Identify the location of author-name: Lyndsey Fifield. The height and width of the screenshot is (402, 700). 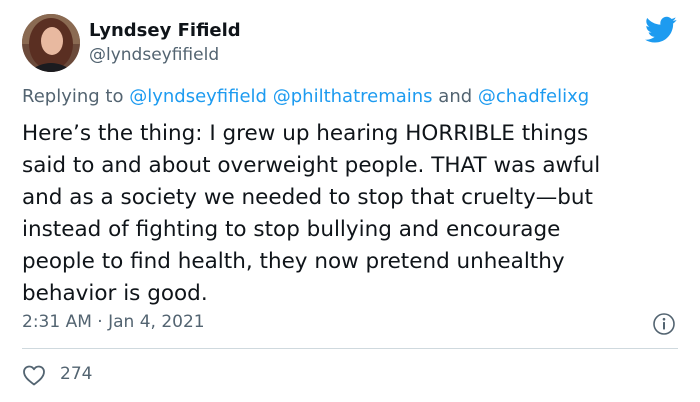
(165, 30).